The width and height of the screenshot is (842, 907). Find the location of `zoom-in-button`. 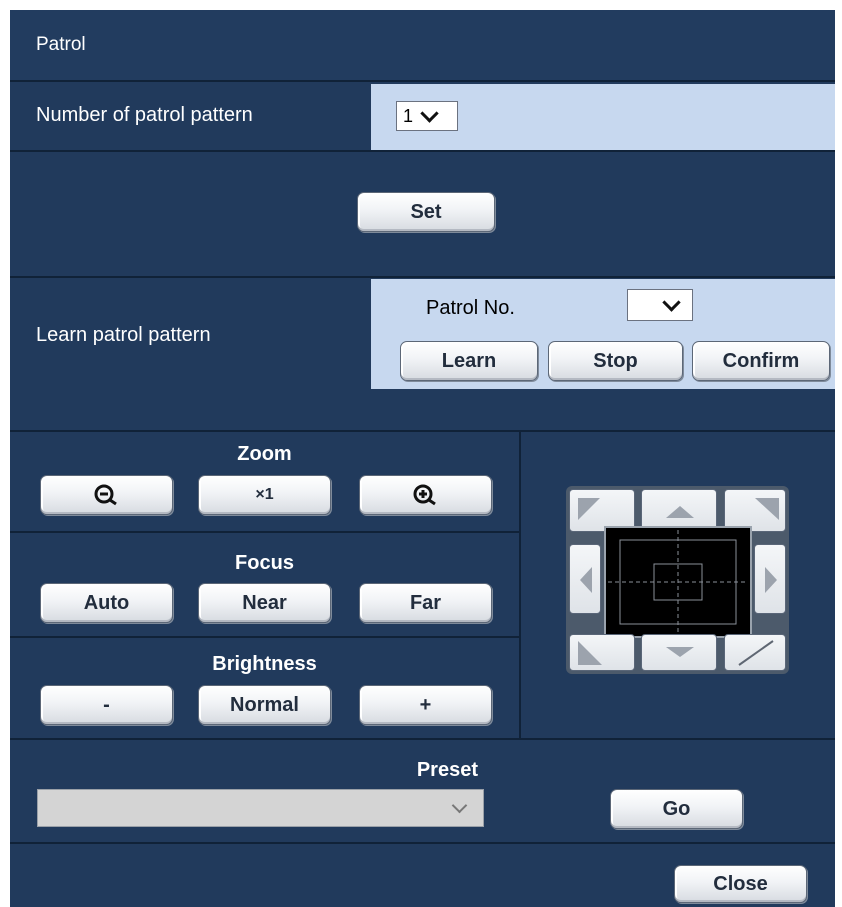

zoom-in-button is located at coordinates (425, 495).